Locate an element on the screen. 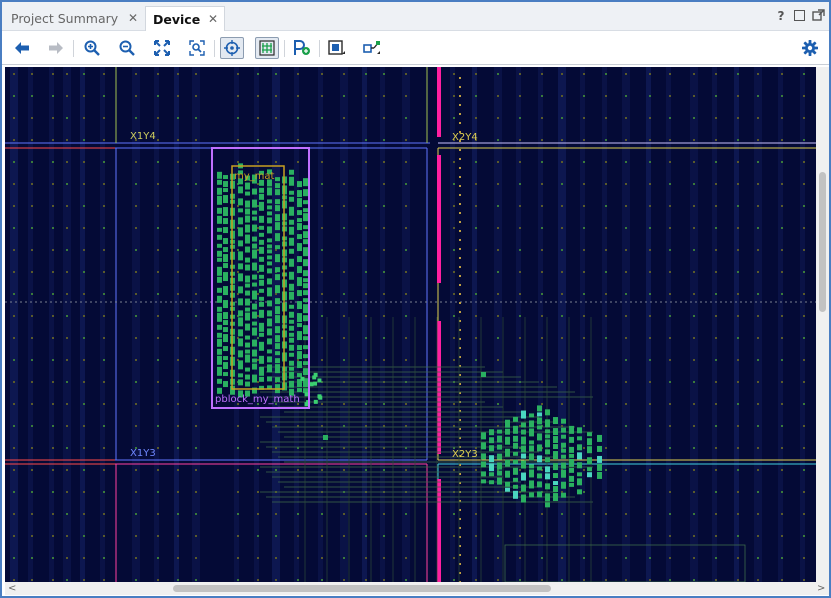 This screenshot has height=598, width=831. zoom-fit-icon is located at coordinates (162, 48).